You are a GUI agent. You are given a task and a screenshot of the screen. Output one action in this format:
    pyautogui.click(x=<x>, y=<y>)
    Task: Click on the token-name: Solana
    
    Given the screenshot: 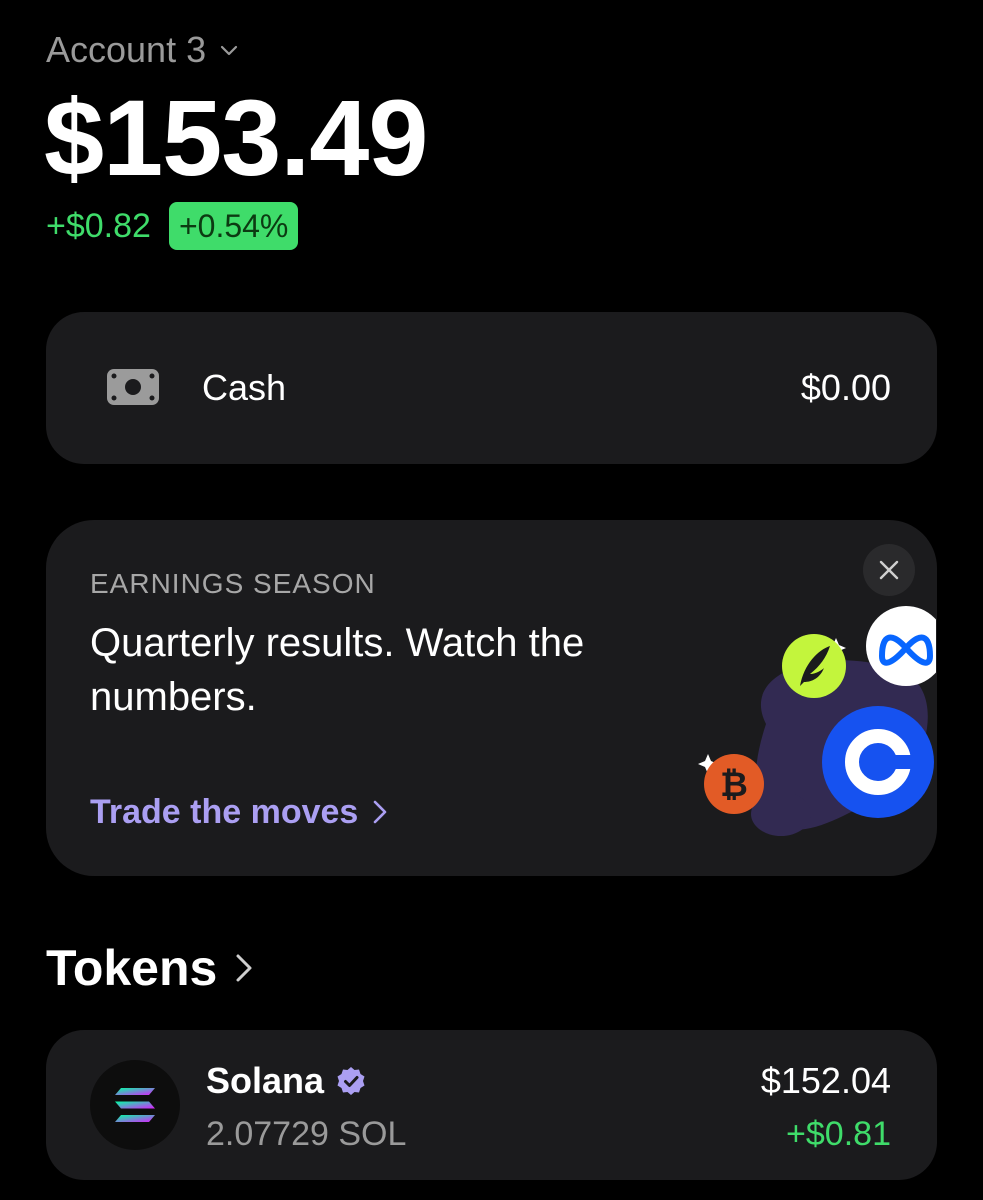 What is the action you would take?
    pyautogui.click(x=265, y=1080)
    